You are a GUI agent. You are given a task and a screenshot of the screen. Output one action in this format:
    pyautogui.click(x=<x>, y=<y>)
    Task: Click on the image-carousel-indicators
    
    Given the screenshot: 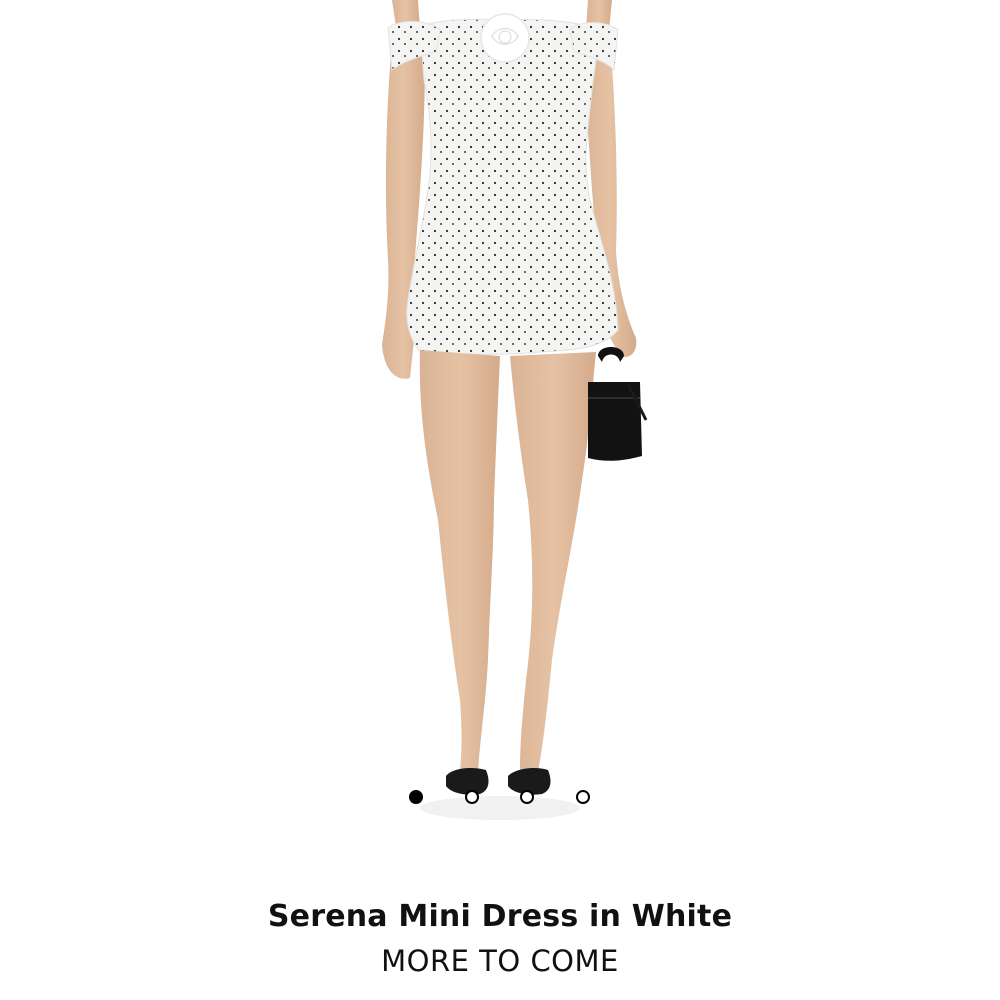 What is the action you would take?
    pyautogui.click(x=500, y=799)
    